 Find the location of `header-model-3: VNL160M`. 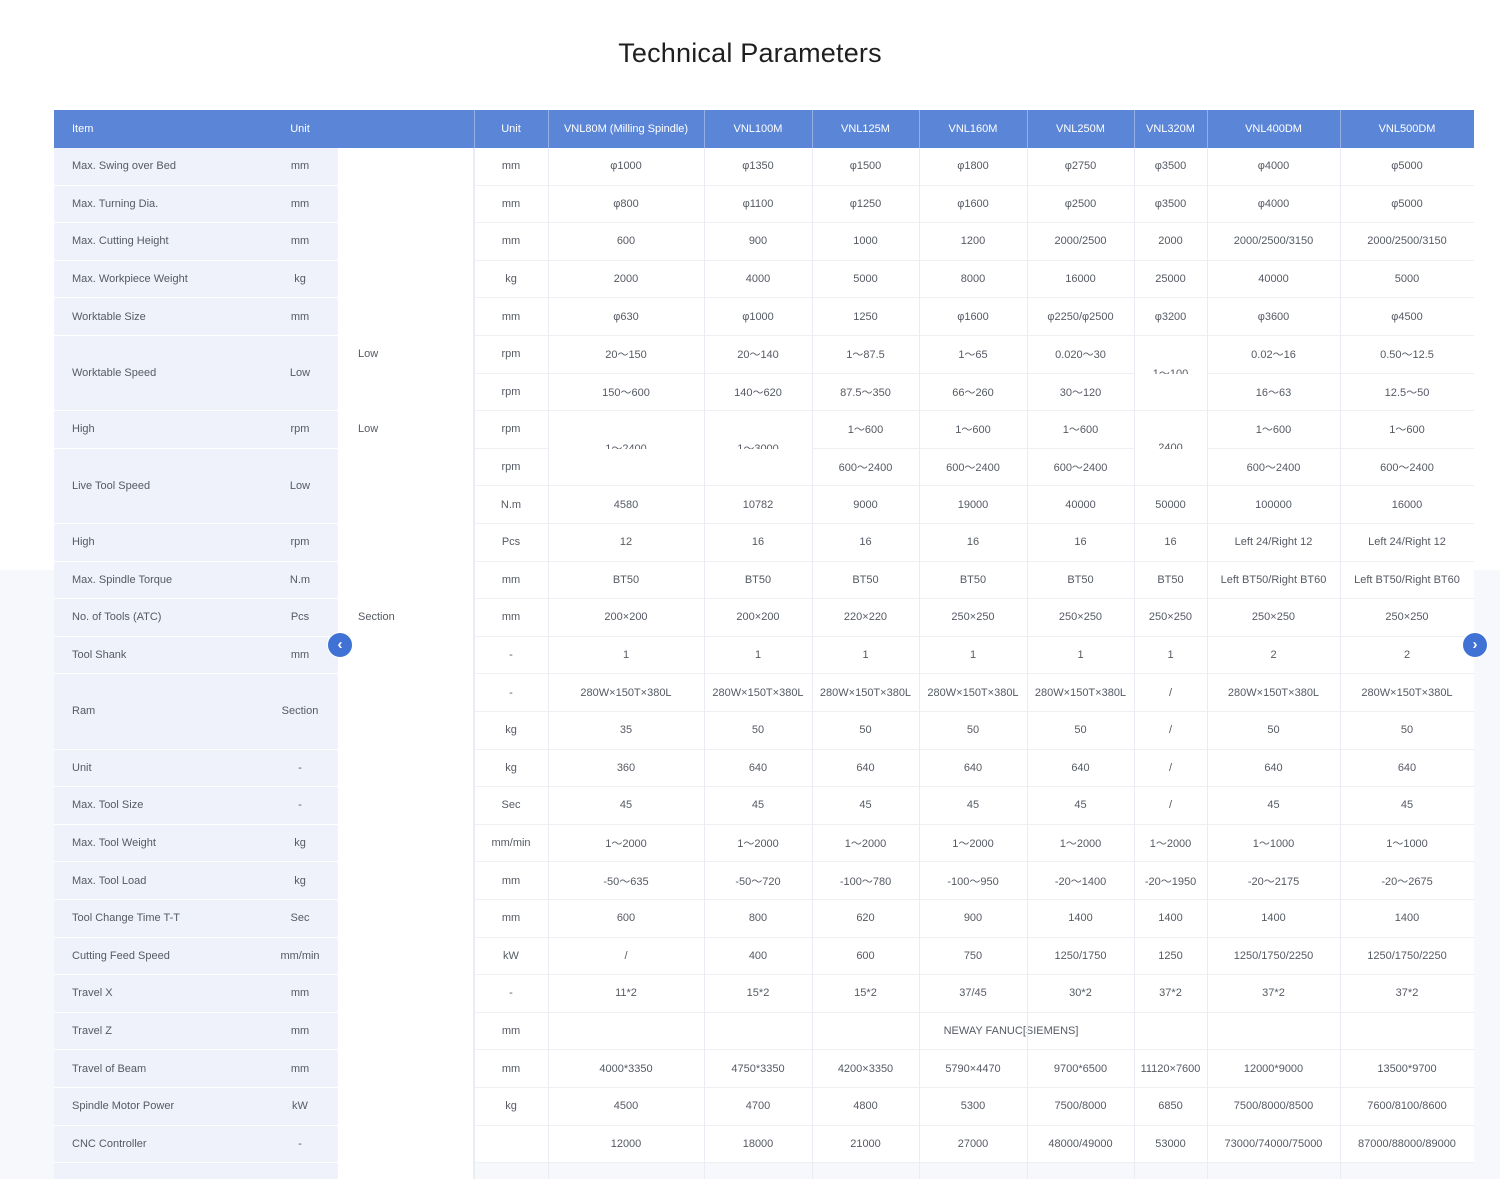

header-model-3: VNL160M is located at coordinates (973, 129).